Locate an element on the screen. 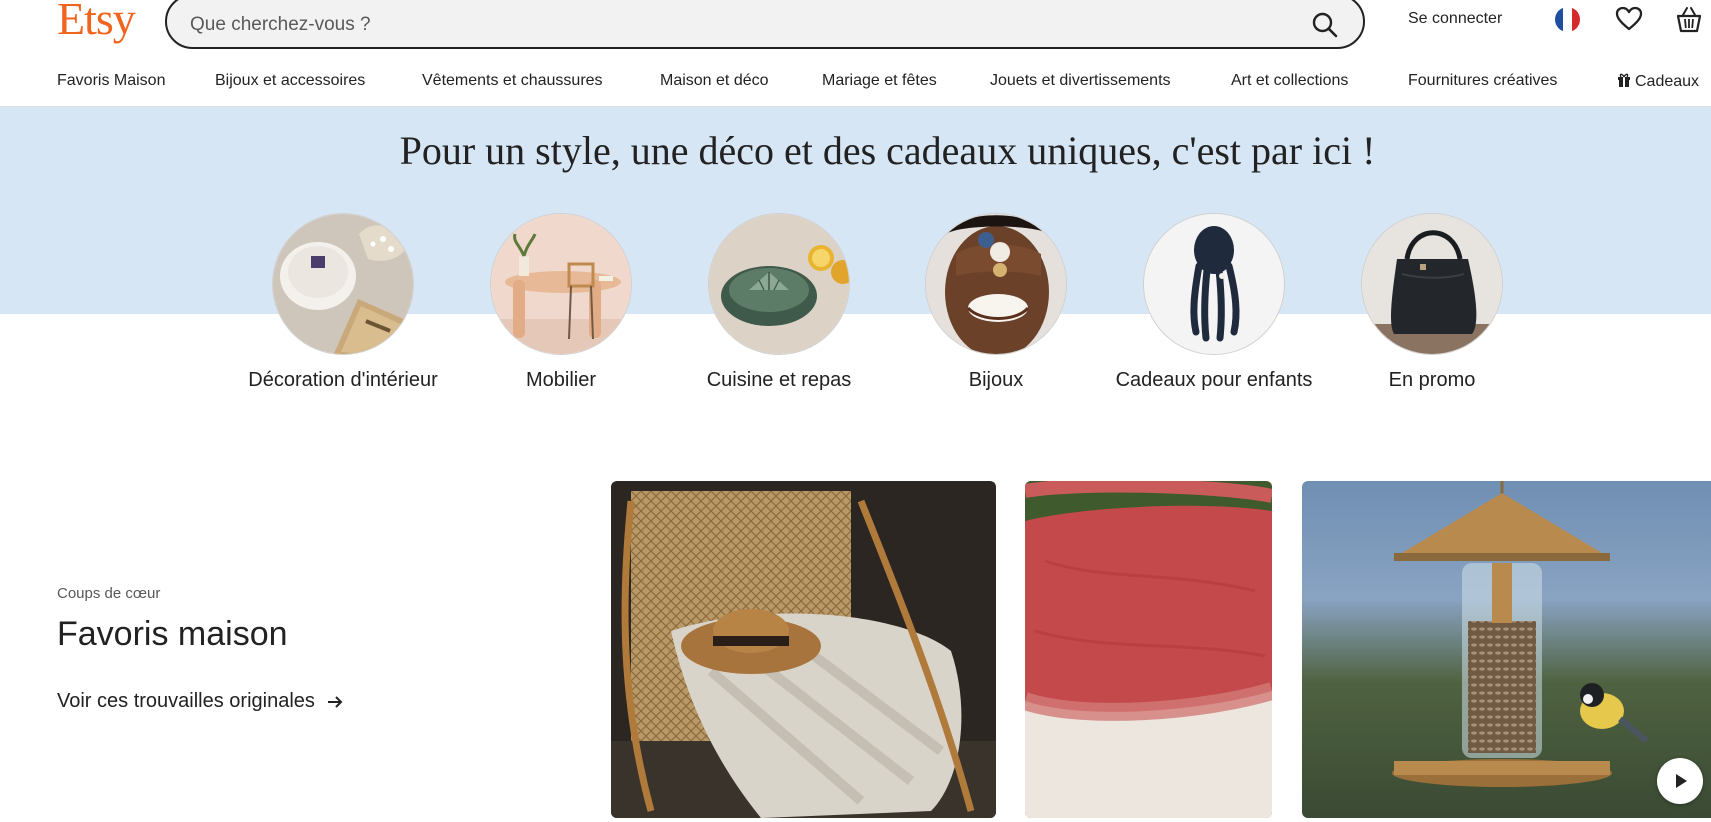 The width and height of the screenshot is (1711, 822). category-en-promo: En promo is located at coordinates (1432, 303).